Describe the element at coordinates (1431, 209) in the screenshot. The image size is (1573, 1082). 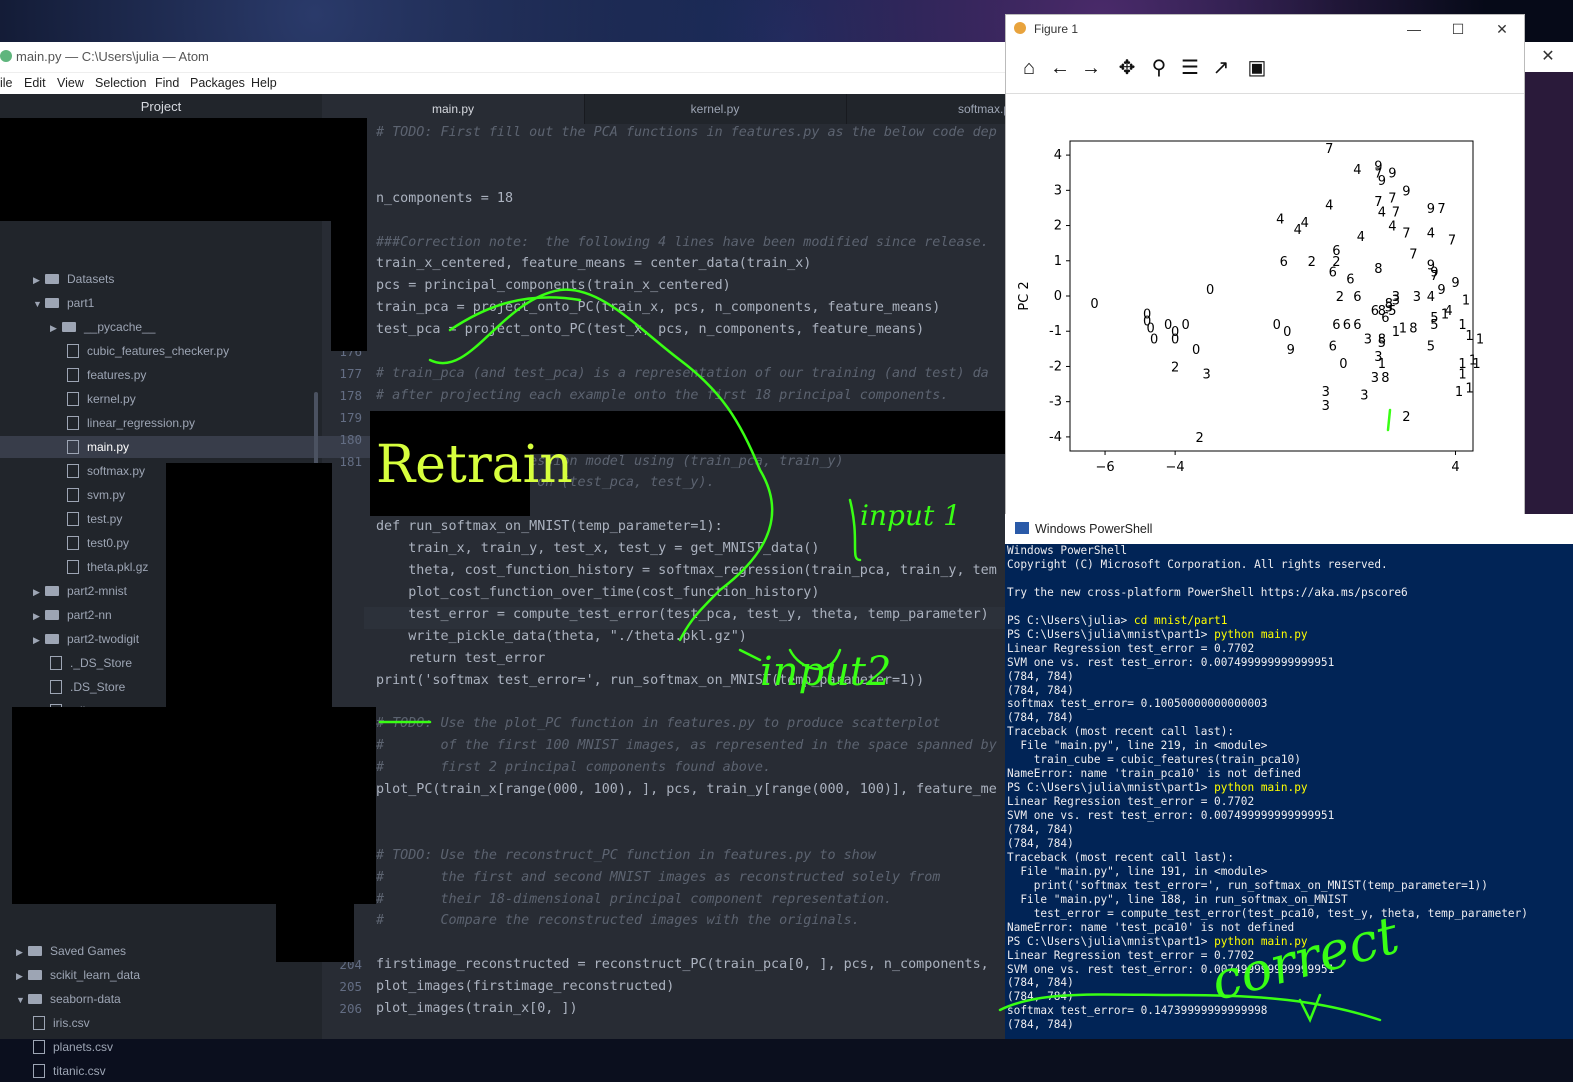
I see `scatter-point-label: 9` at that location.